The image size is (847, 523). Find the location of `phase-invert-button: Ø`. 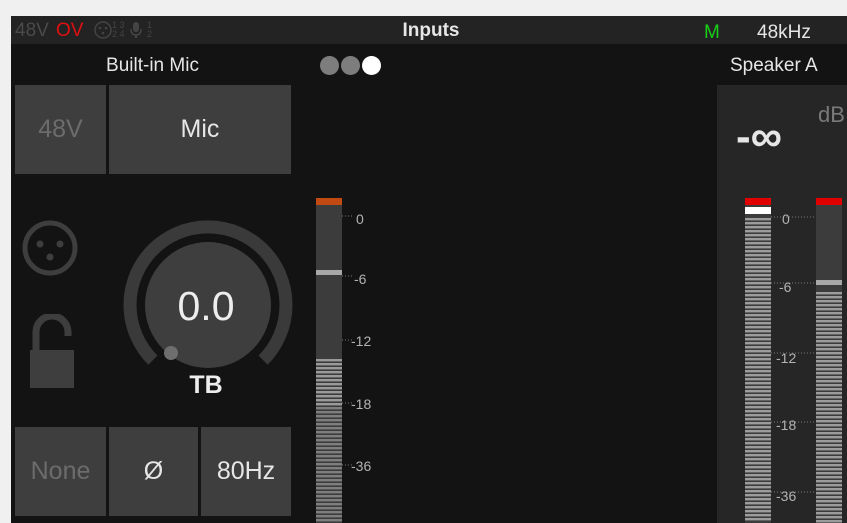

phase-invert-button: Ø is located at coordinates (153, 471).